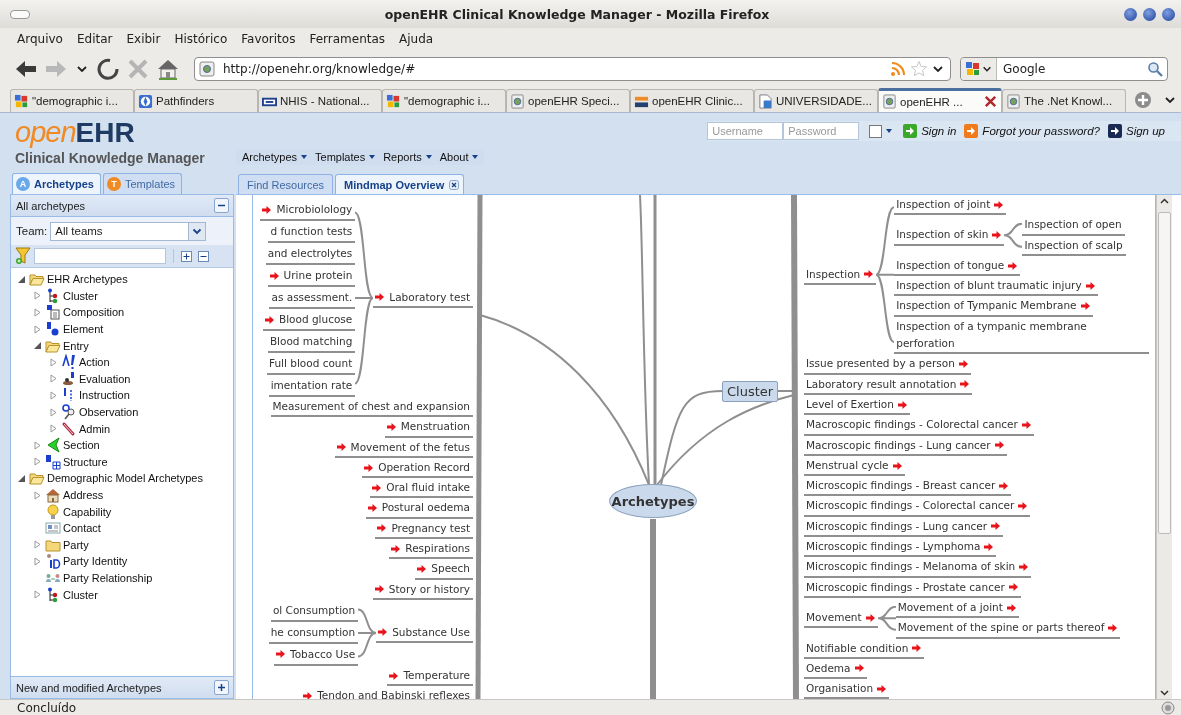 The width and height of the screenshot is (1181, 715). I want to click on mindmap-root-node: Archetypes, so click(653, 501).